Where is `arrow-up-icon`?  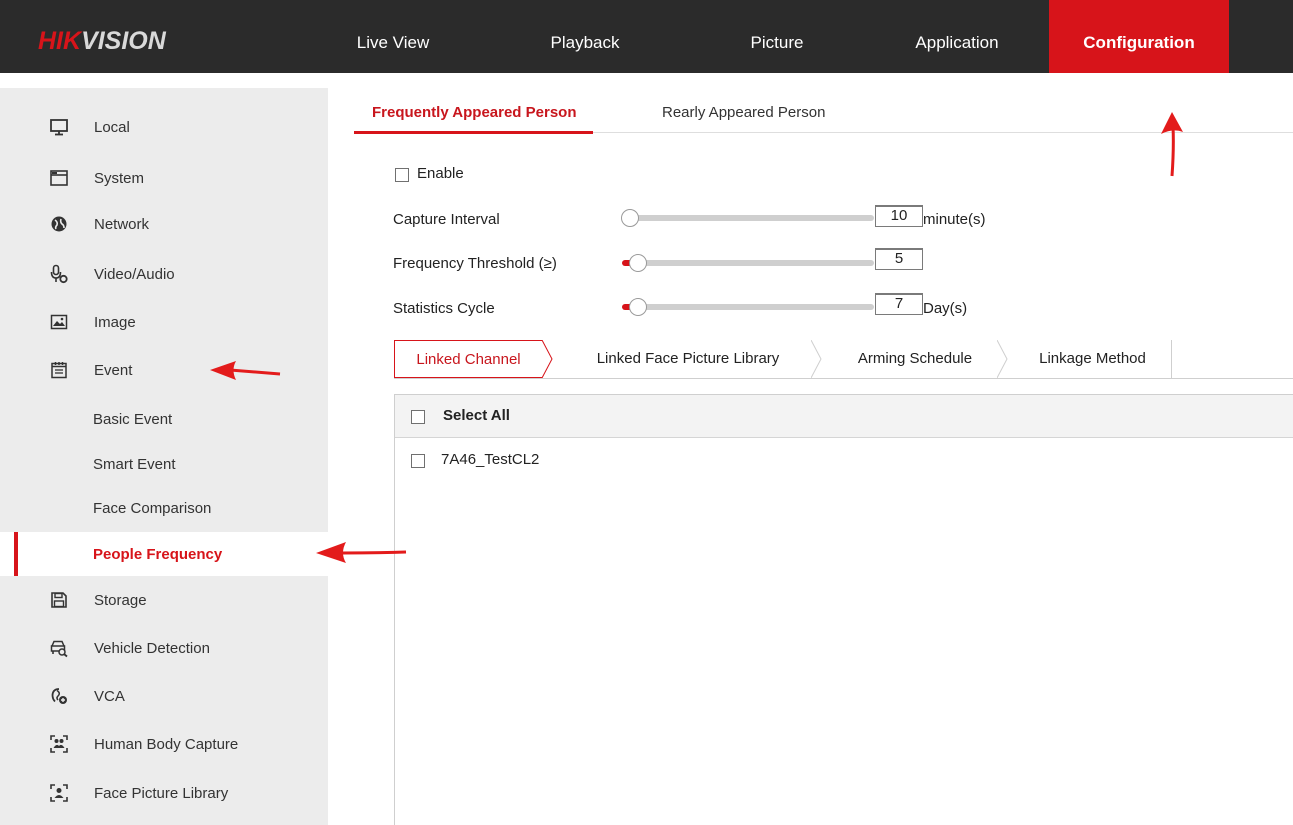
arrow-up-icon is located at coordinates (1172, 144).